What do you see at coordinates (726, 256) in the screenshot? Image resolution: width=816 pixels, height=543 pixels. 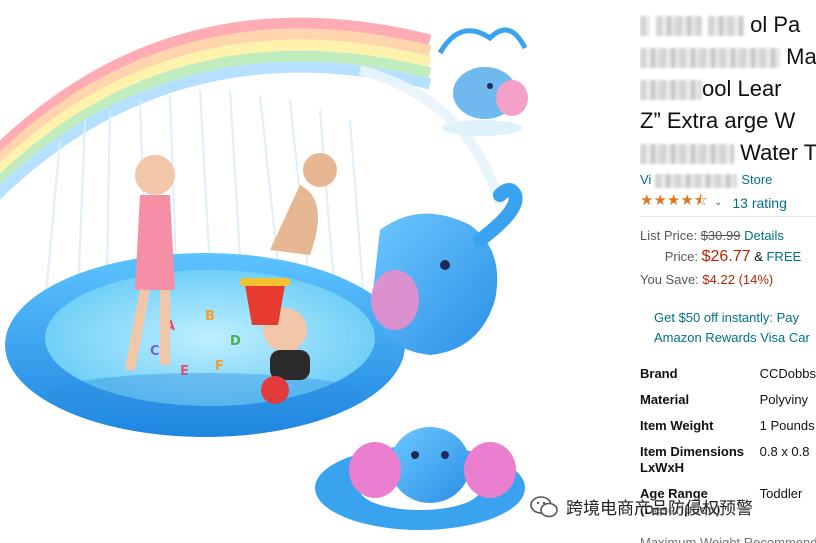 I see `price-value: $26.77` at bounding box center [726, 256].